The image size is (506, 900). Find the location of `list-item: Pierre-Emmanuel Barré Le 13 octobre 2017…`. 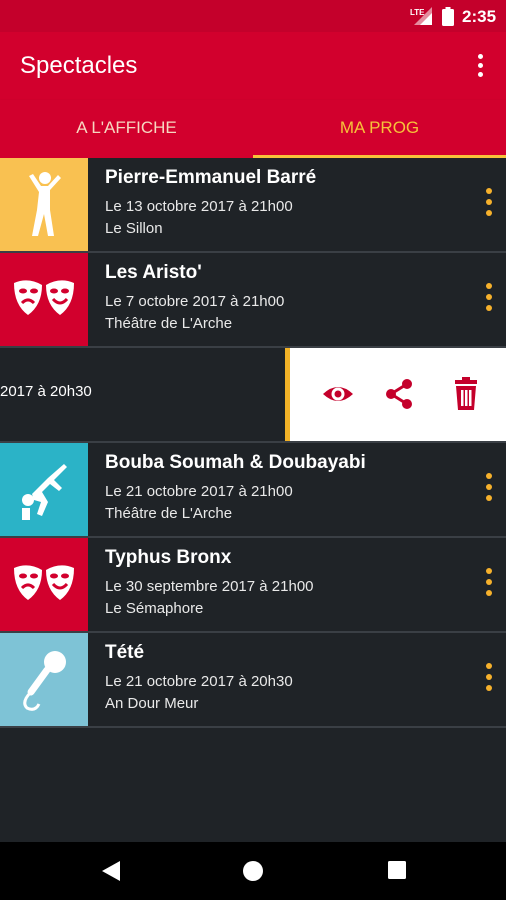

list-item: Pierre-Emmanuel Barré Le 13 octobre 2017… is located at coordinates (253, 205).